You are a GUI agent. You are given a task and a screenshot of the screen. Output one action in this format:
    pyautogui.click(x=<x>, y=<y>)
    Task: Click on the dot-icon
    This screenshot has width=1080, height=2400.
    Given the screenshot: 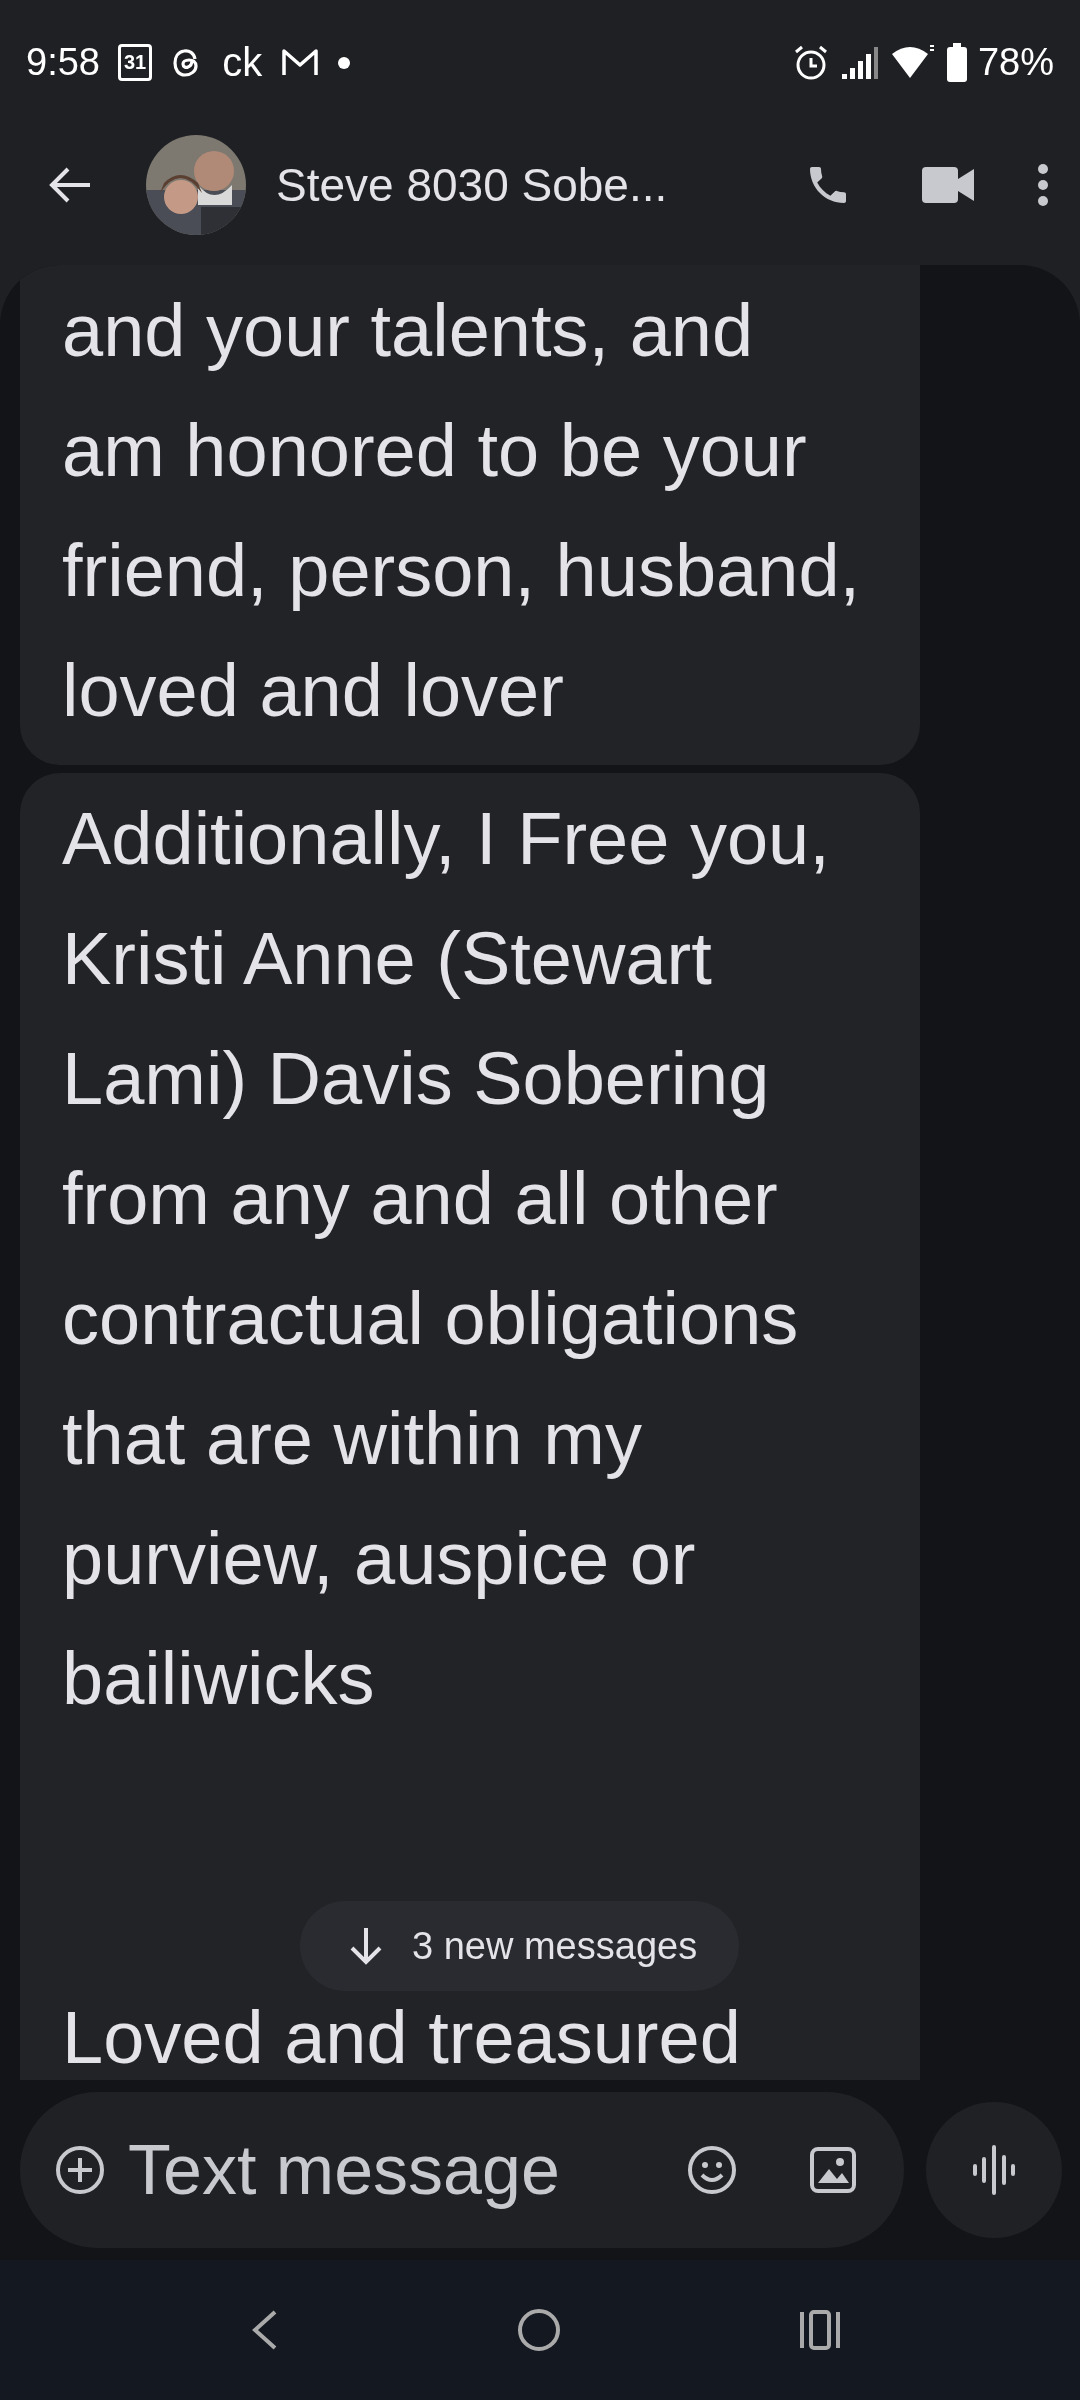 What is the action you would take?
    pyautogui.click(x=344, y=62)
    